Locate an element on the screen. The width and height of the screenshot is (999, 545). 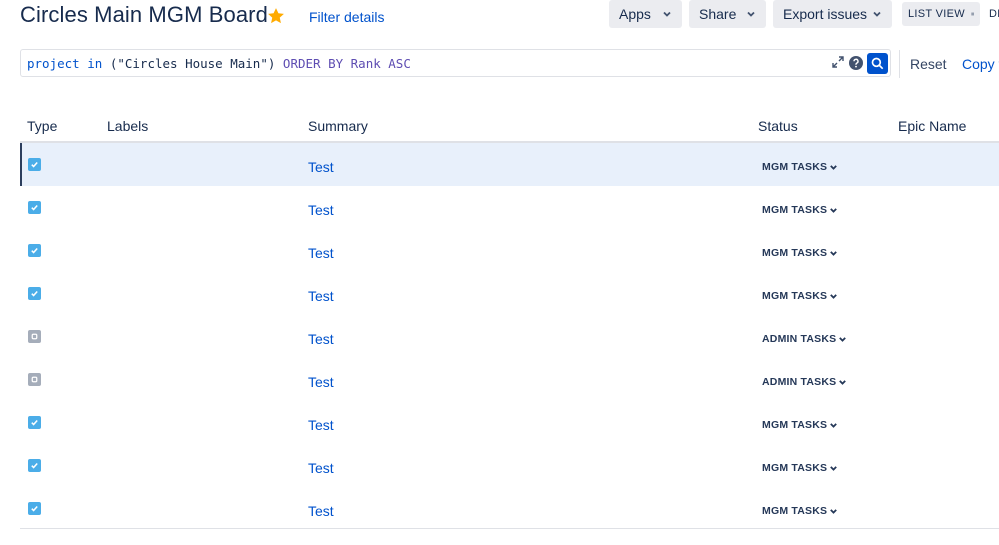
board-title: Circles Main MGM Board is located at coordinates (144, 14).